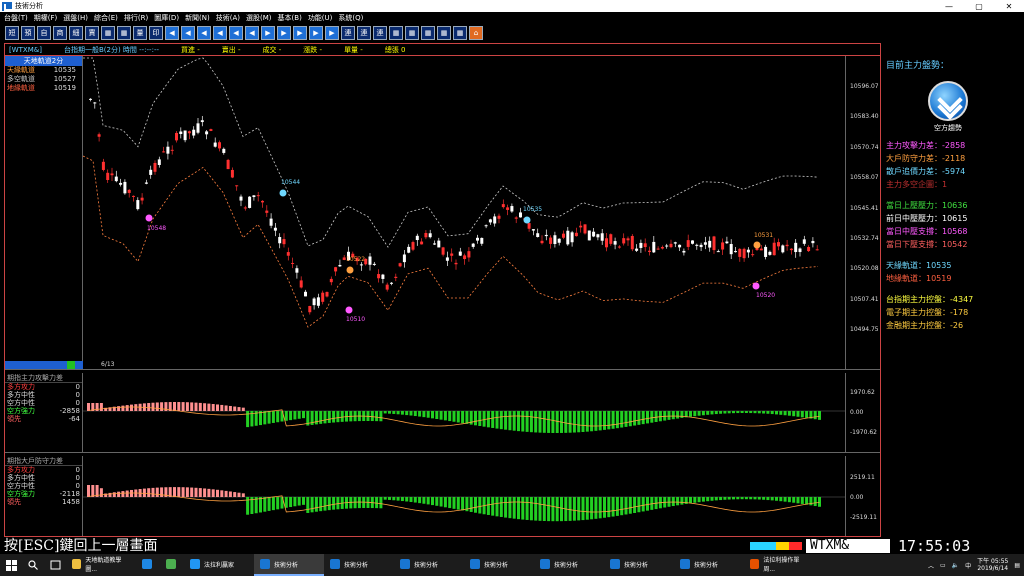 The height and width of the screenshot is (576, 1024). Describe the element at coordinates (968, 565) in the screenshot. I see `input-method-icon: 中` at that location.